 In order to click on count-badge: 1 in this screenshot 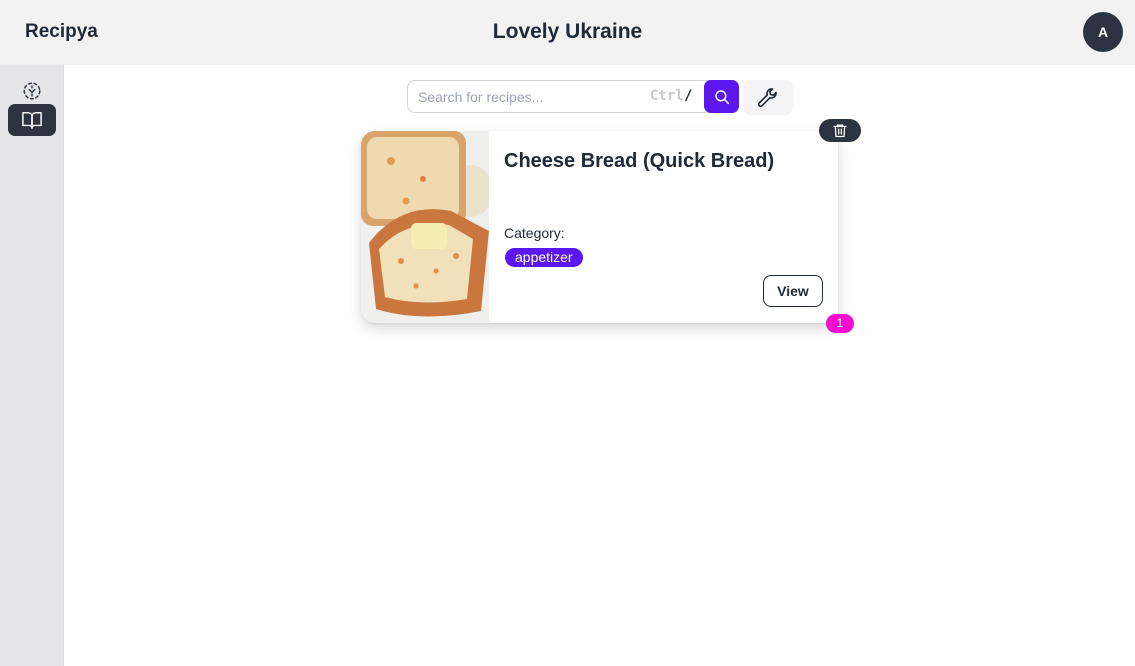, I will do `click(840, 323)`.